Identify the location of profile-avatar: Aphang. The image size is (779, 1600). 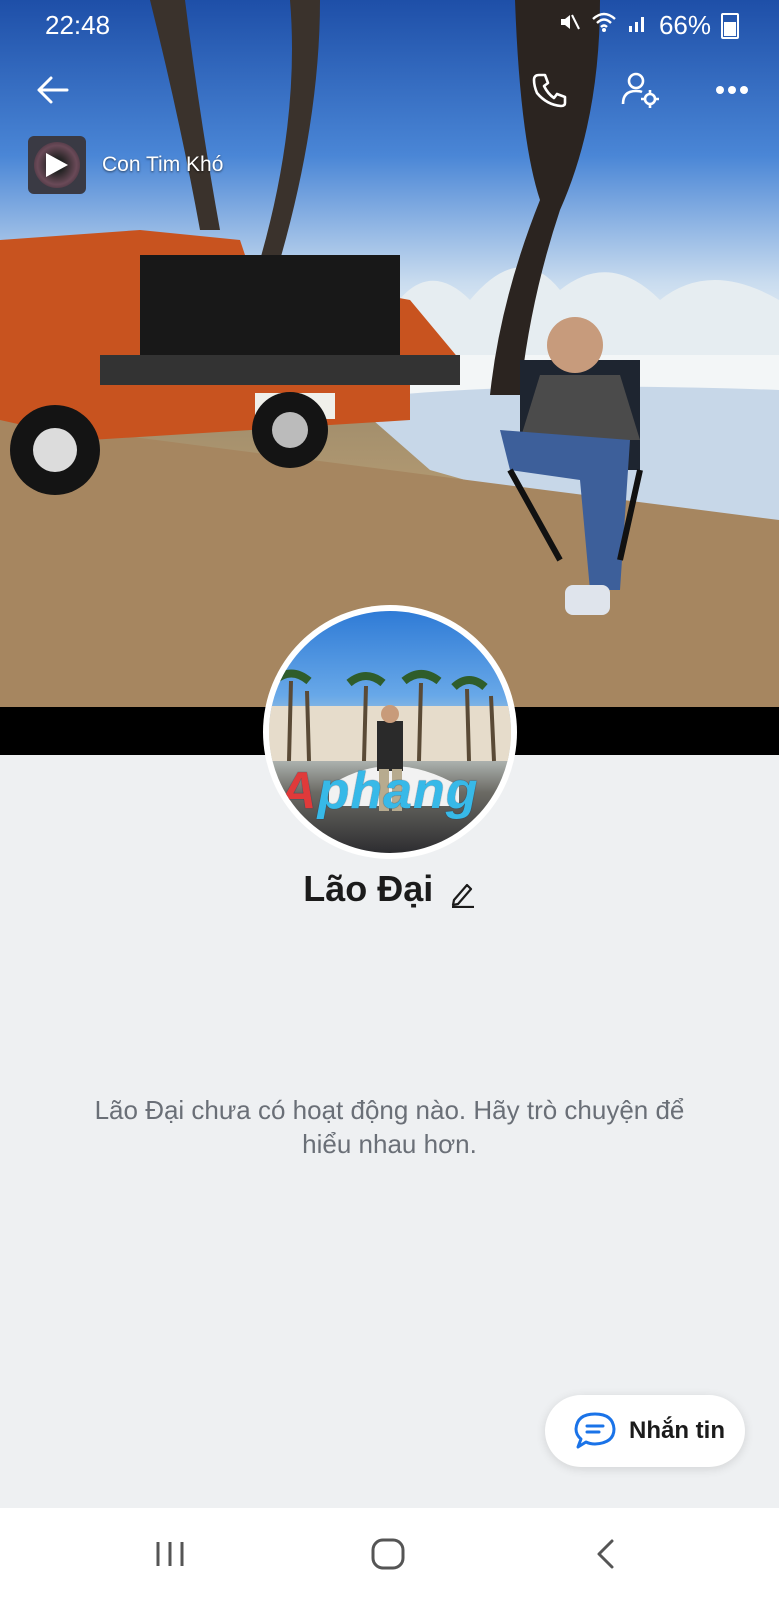
(390, 732).